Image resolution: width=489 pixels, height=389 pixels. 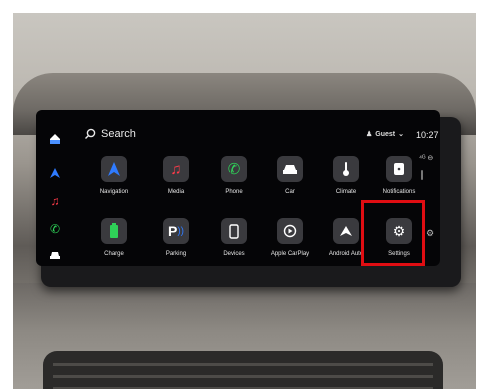 I want to click on media-icon: ♫, so click(x=55, y=201).